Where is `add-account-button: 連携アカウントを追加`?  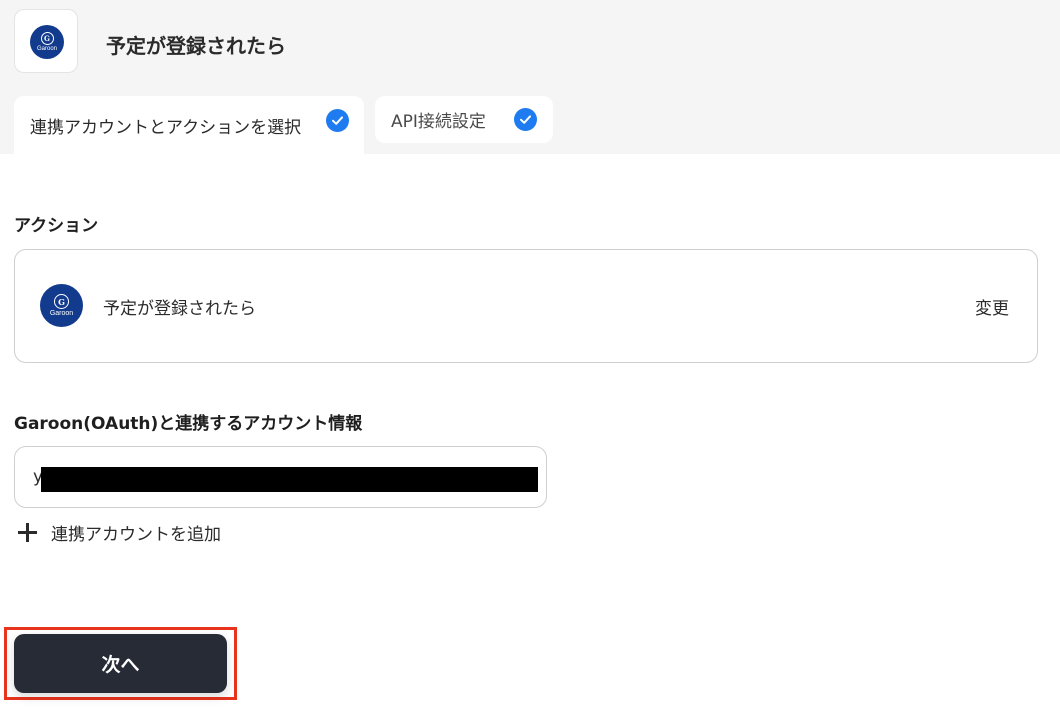 add-account-button: 連携アカウントを追加 is located at coordinates (119, 532).